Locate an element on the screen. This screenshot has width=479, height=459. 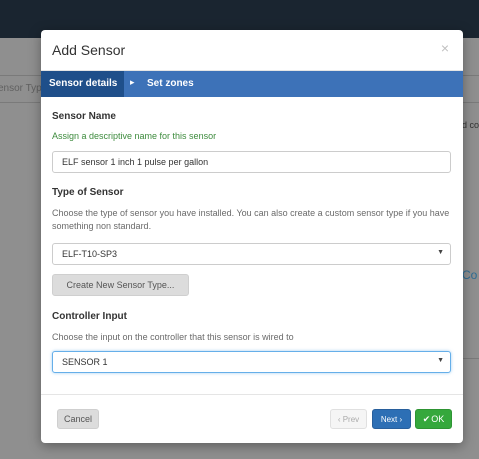
background-text-right-link: Co is located at coordinates (470, 275).